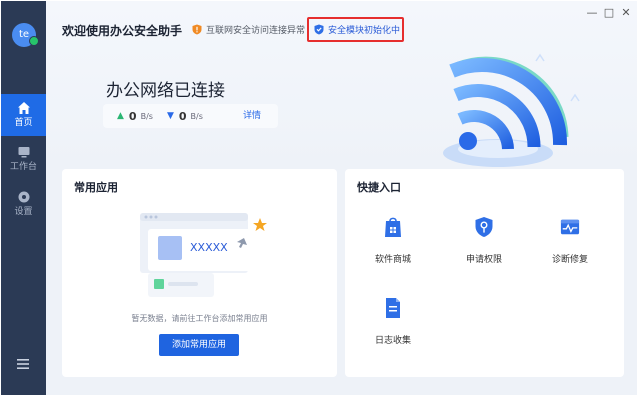  What do you see at coordinates (570, 240) in the screenshot?
I see `quick-item-diagnose-repair: 诊断修复` at bounding box center [570, 240].